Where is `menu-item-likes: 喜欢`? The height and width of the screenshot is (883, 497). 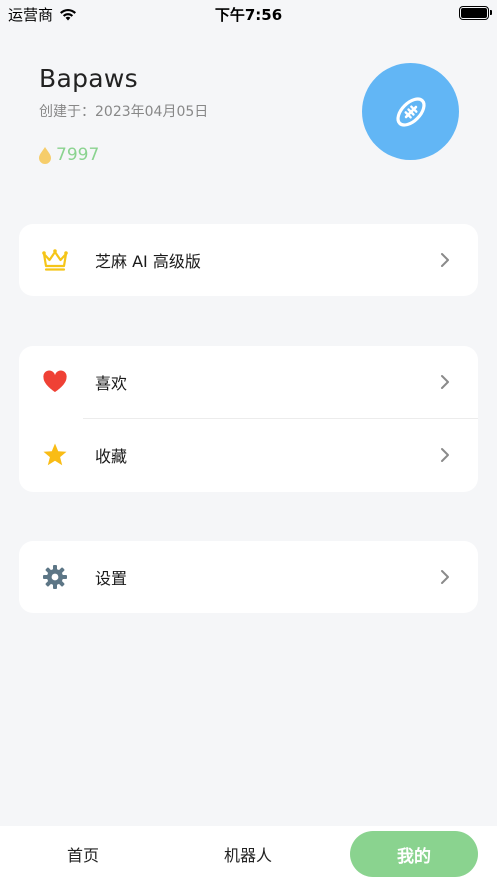 menu-item-likes: 喜欢 is located at coordinates (248, 382).